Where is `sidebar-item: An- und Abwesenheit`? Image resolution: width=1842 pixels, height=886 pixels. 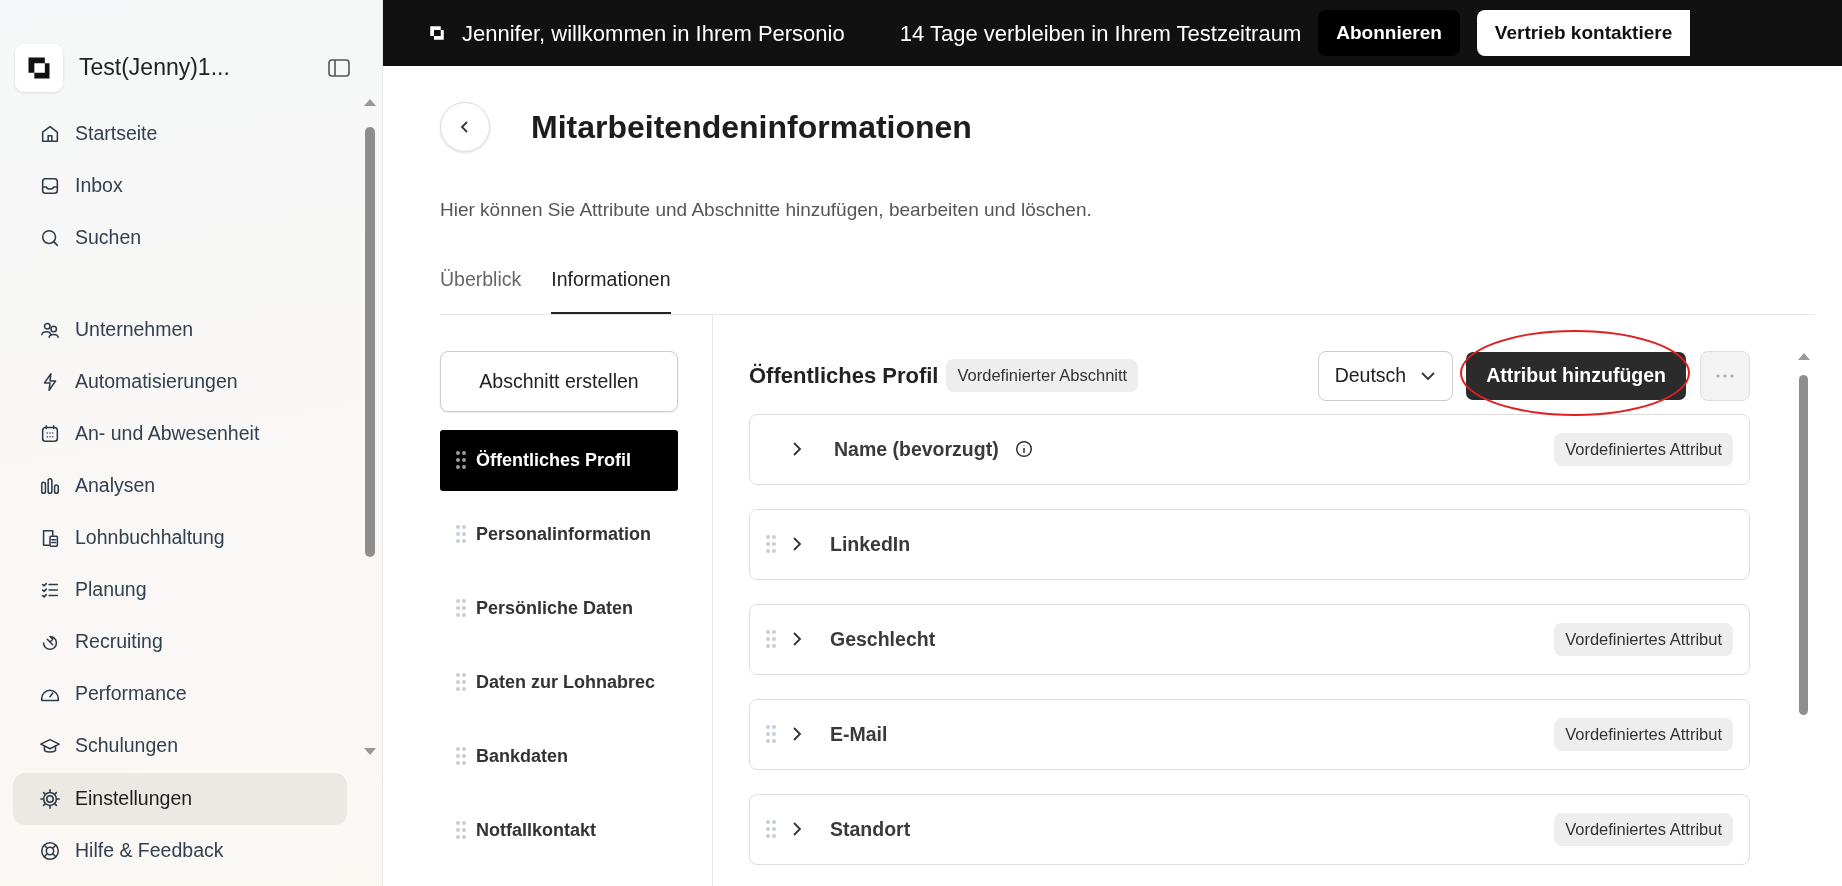
sidebar-item: An- und Abwesenheit is located at coordinates (183, 434).